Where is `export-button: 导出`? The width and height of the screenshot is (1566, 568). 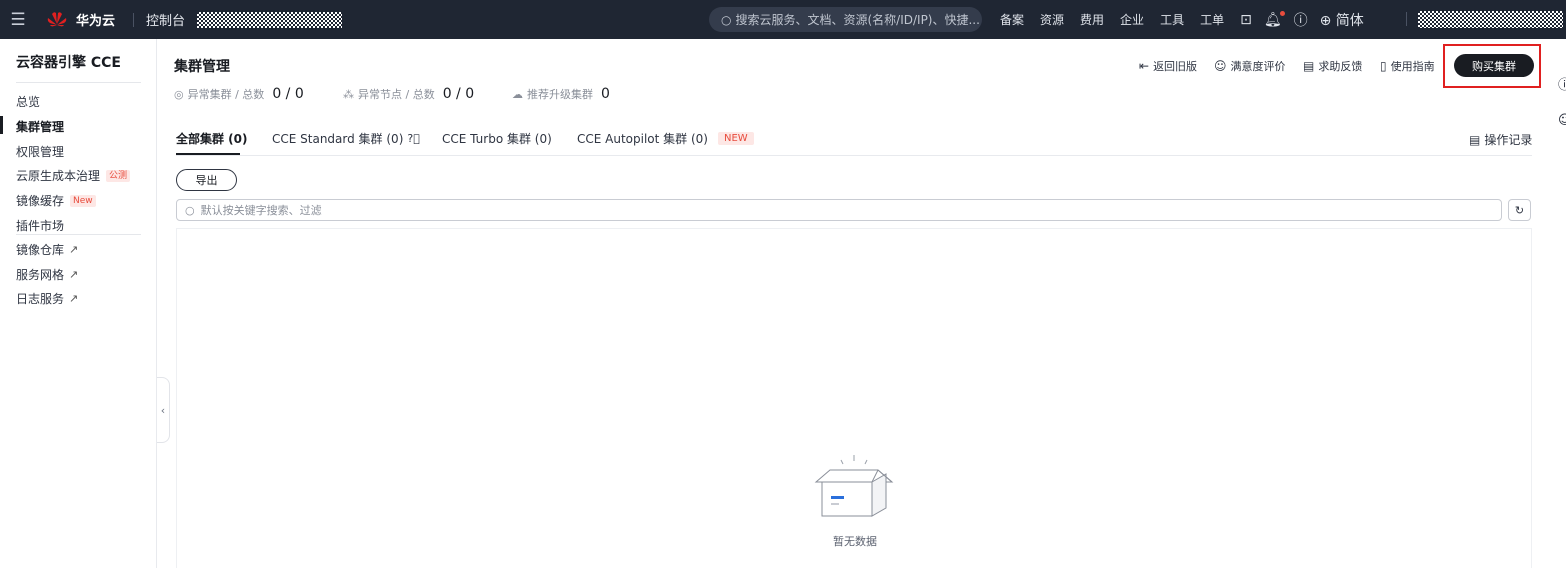 export-button: 导出 is located at coordinates (206, 180).